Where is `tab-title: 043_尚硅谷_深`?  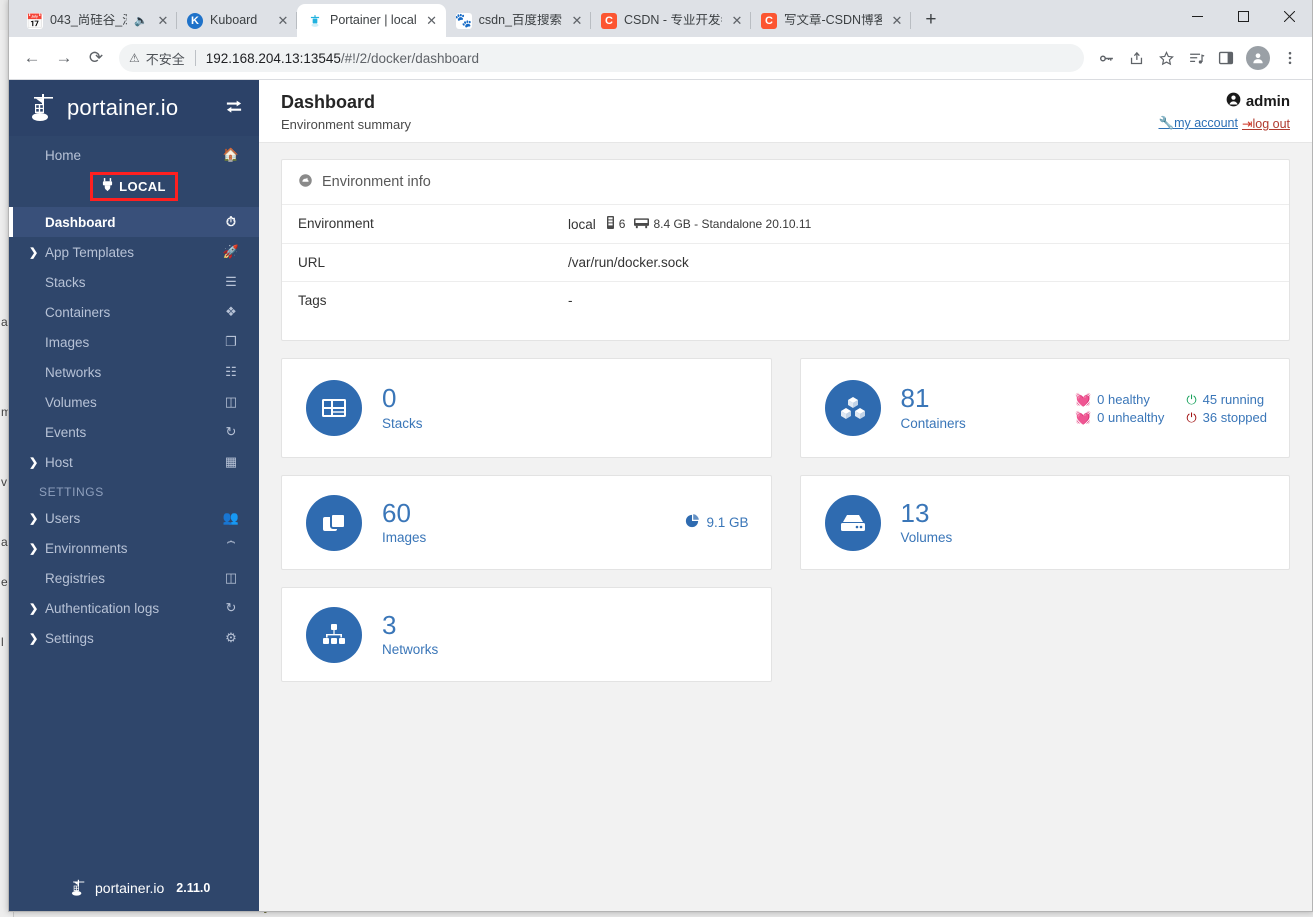
tab-title: 043_尚硅谷_深 is located at coordinates (89, 20).